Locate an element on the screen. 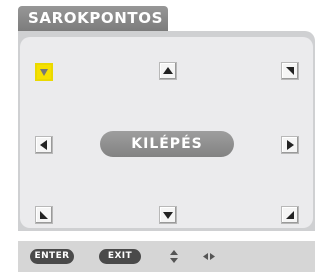 This screenshot has width=327, height=272. arrow-right-icon is located at coordinates (290, 145).